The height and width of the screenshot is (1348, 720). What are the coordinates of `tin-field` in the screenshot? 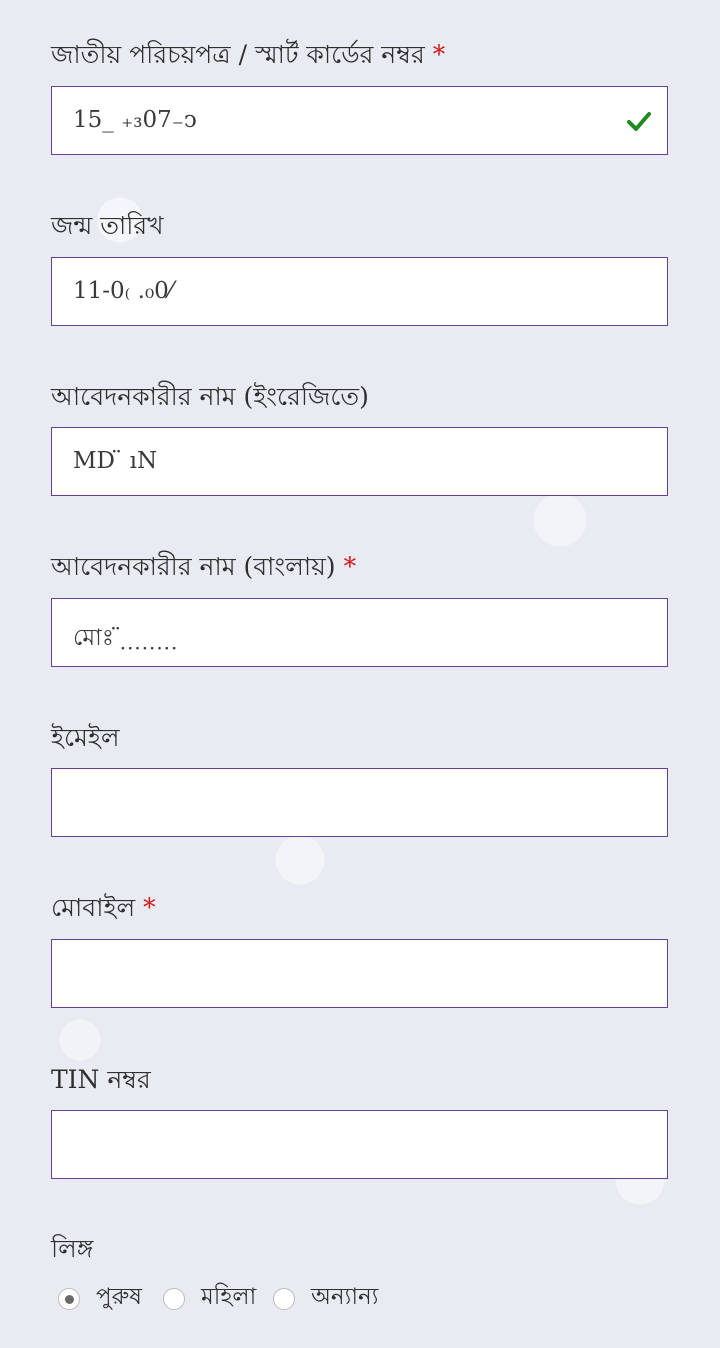 It's located at (359, 1144).